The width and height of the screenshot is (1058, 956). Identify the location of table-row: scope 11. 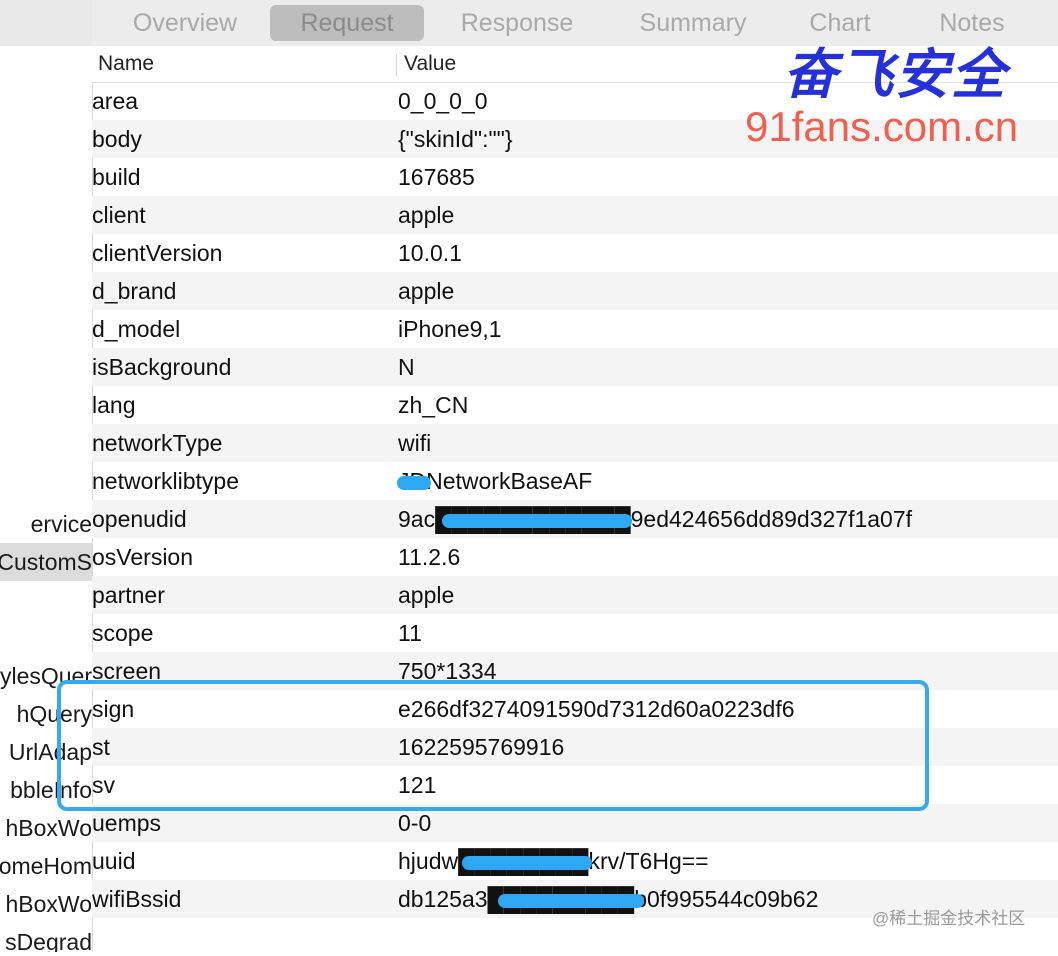
(575, 633).